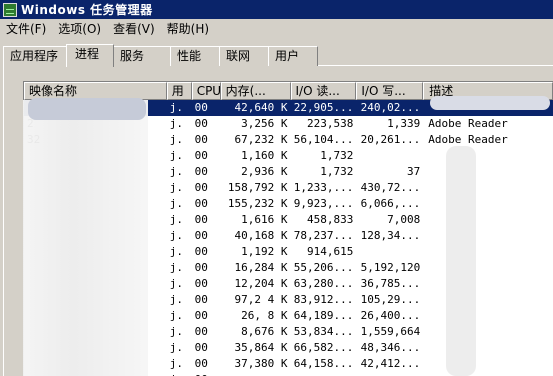 The width and height of the screenshot is (553, 376). What do you see at coordinates (264, 331) in the screenshot?
I see `memory-usage-cell: 8,676 K` at bounding box center [264, 331].